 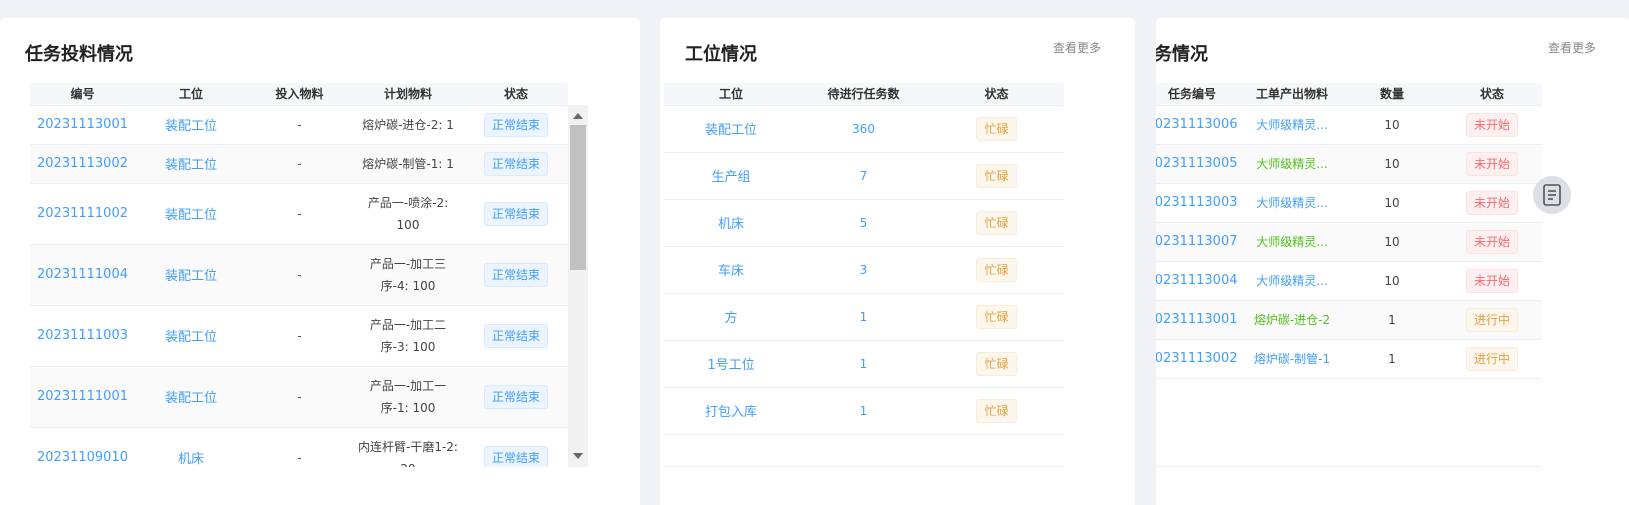 What do you see at coordinates (730, 365) in the screenshot?
I see `station-link: 1号工位` at bounding box center [730, 365].